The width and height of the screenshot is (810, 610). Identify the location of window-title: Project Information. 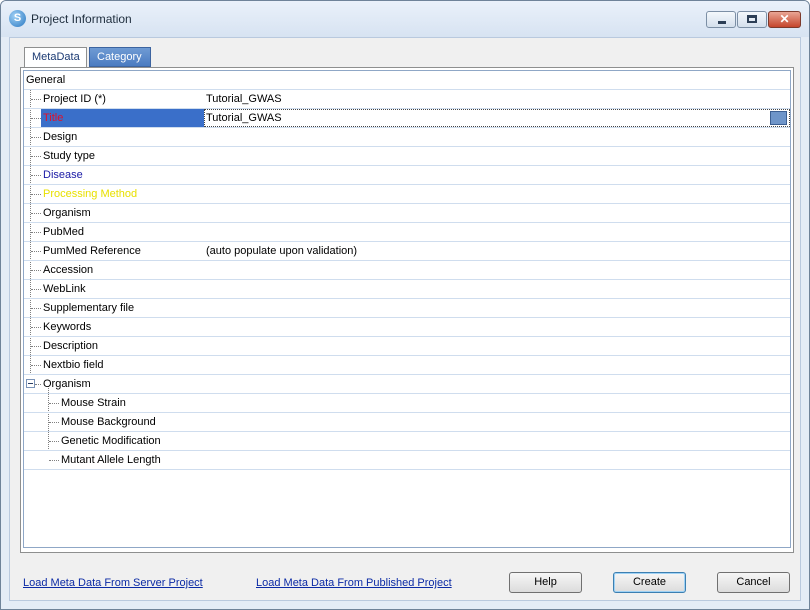
(81, 19).